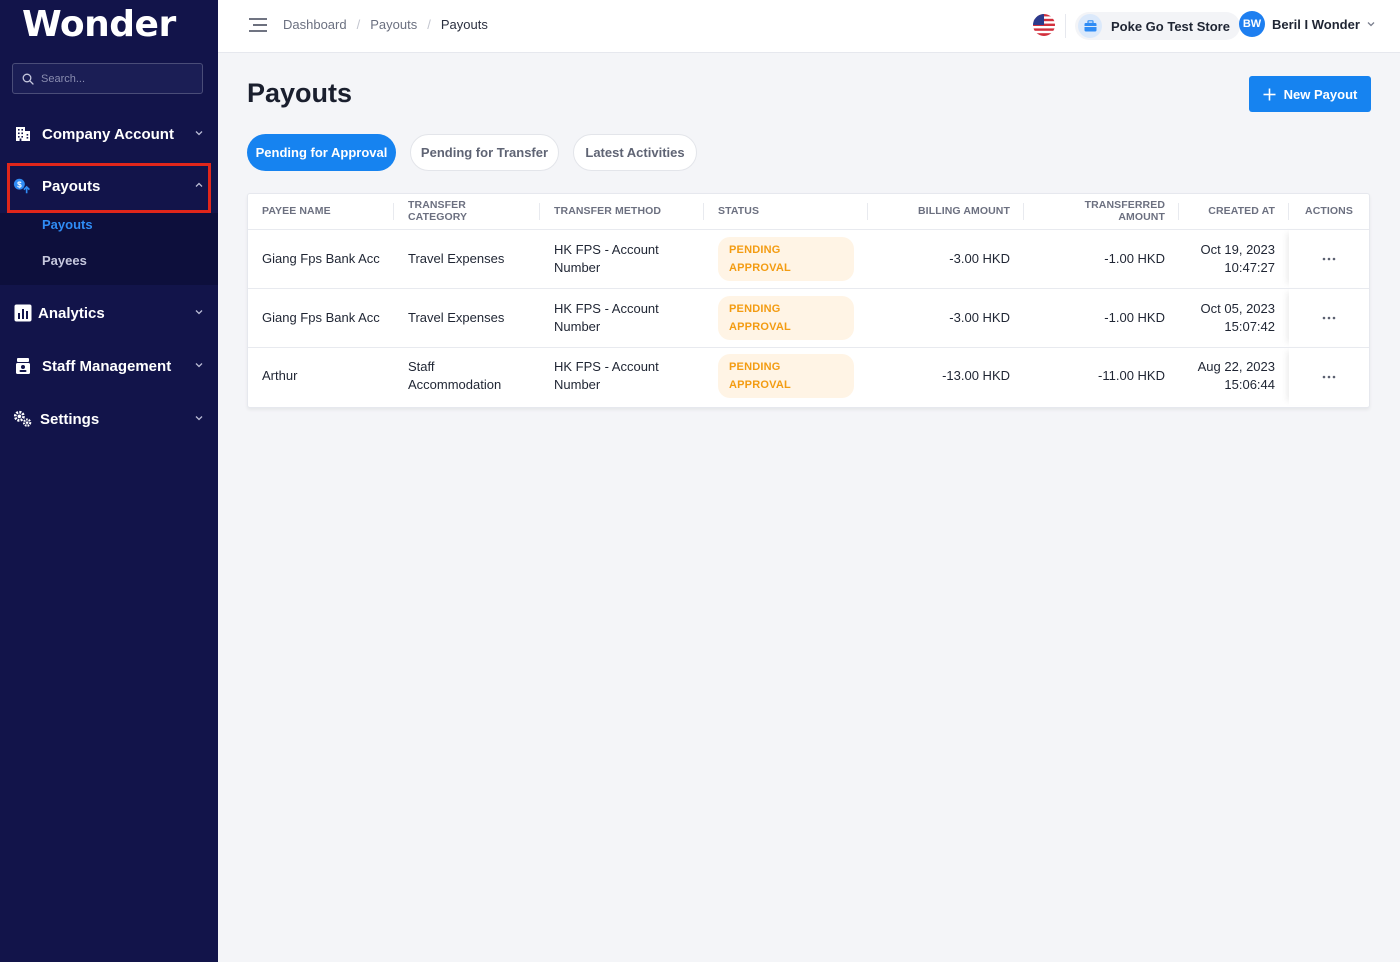  Describe the element at coordinates (1234, 258) in the screenshot. I see `created-at: Oct 19, 2023 10:47:27` at that location.